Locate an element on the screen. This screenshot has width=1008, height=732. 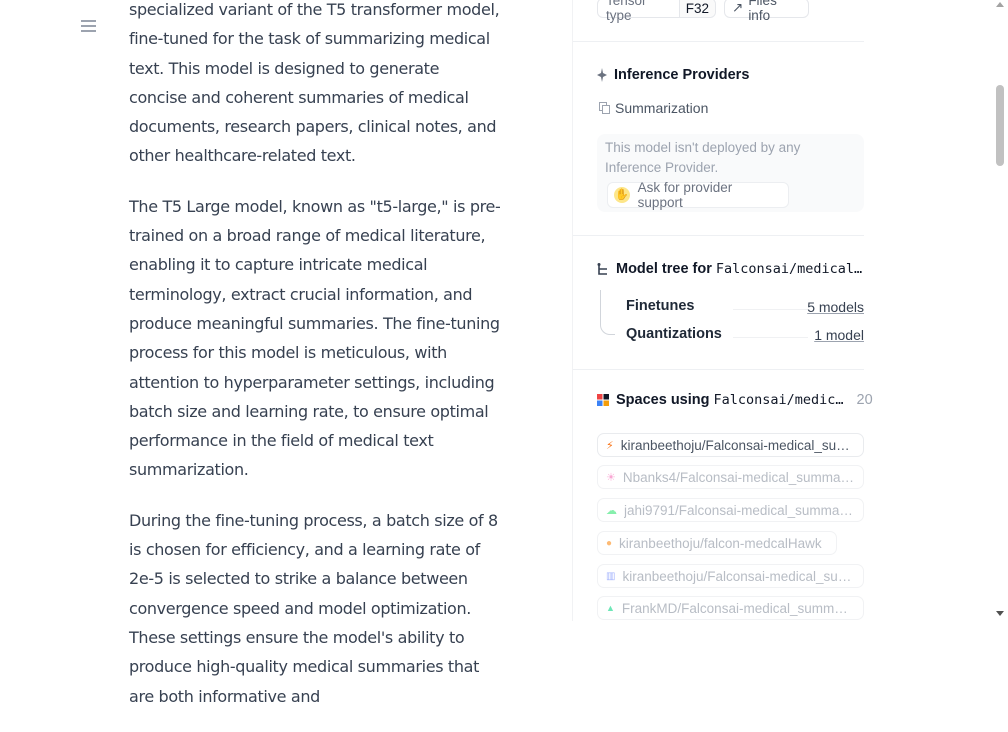
sun-icon: ☀ is located at coordinates (611, 477).